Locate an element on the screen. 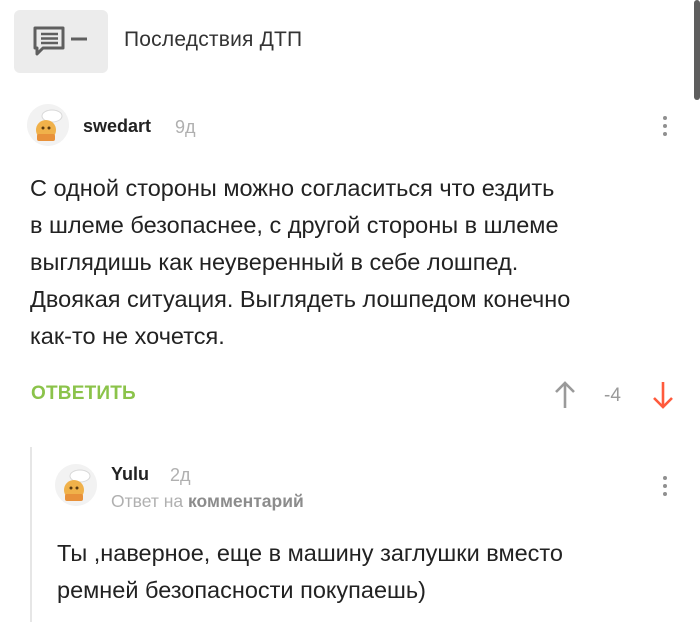 This screenshot has width=700, height=622. comment-line: как-то не хочется. is located at coordinates (127, 336).